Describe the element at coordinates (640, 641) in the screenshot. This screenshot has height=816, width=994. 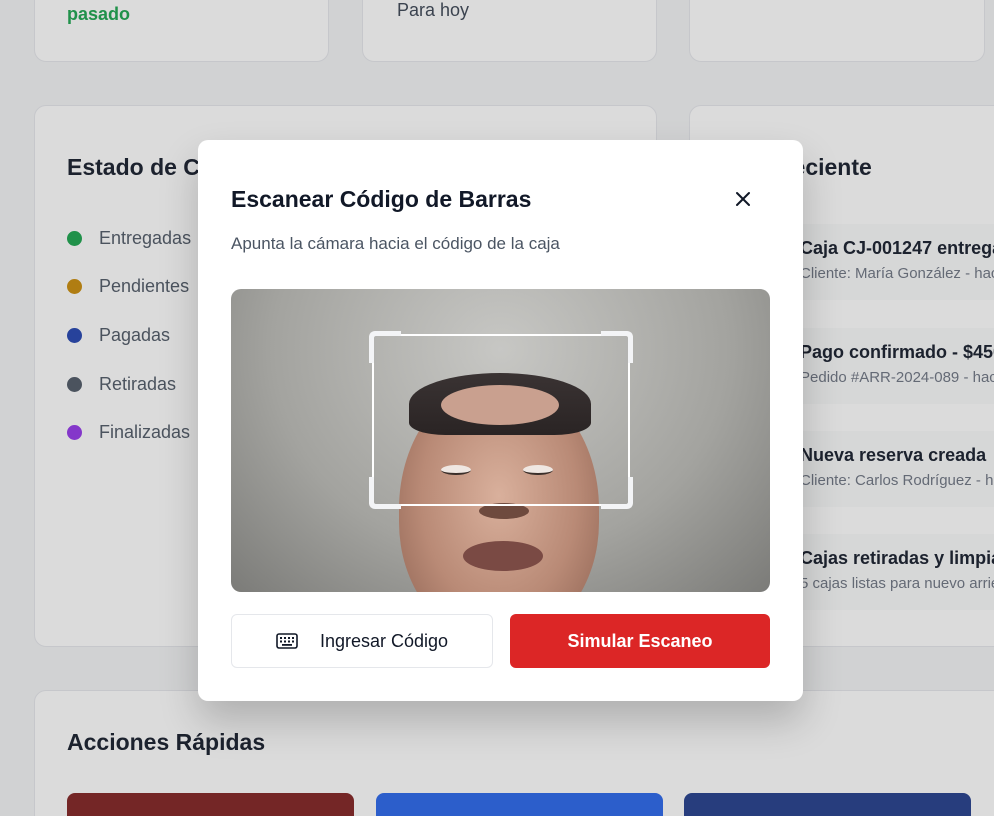
I see `simulate-scan-button: Simular Escaneo` at that location.